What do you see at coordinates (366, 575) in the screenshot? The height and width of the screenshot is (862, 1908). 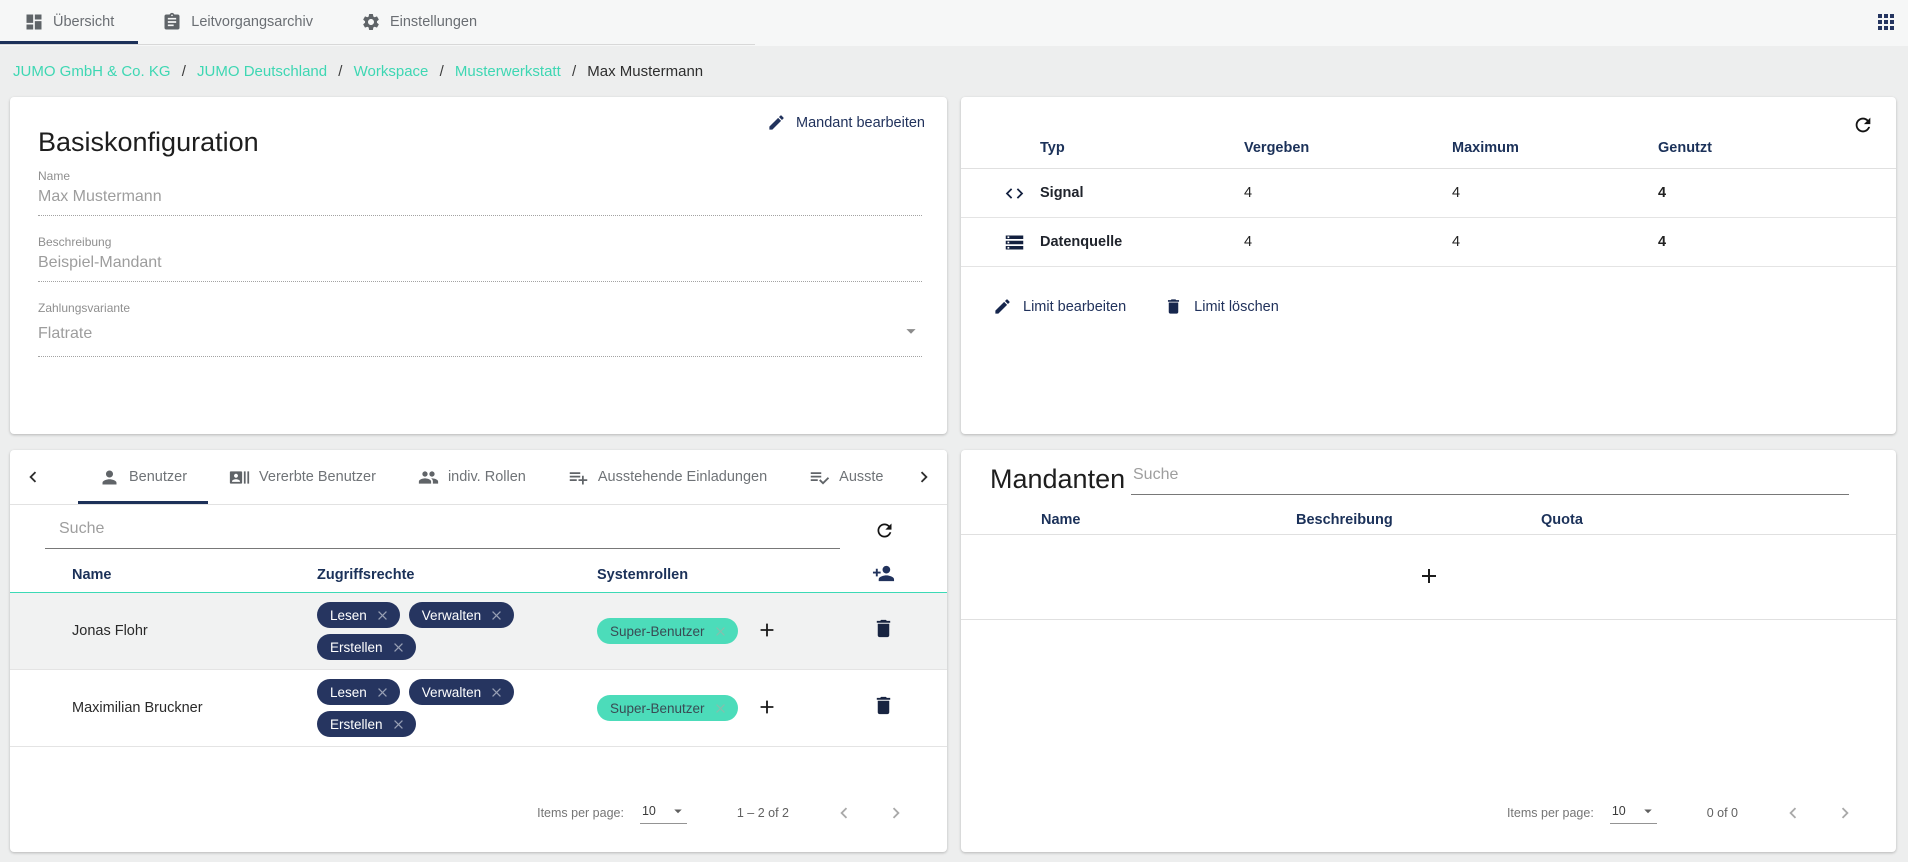 I see `column-header: Zugriffsrechte` at bounding box center [366, 575].